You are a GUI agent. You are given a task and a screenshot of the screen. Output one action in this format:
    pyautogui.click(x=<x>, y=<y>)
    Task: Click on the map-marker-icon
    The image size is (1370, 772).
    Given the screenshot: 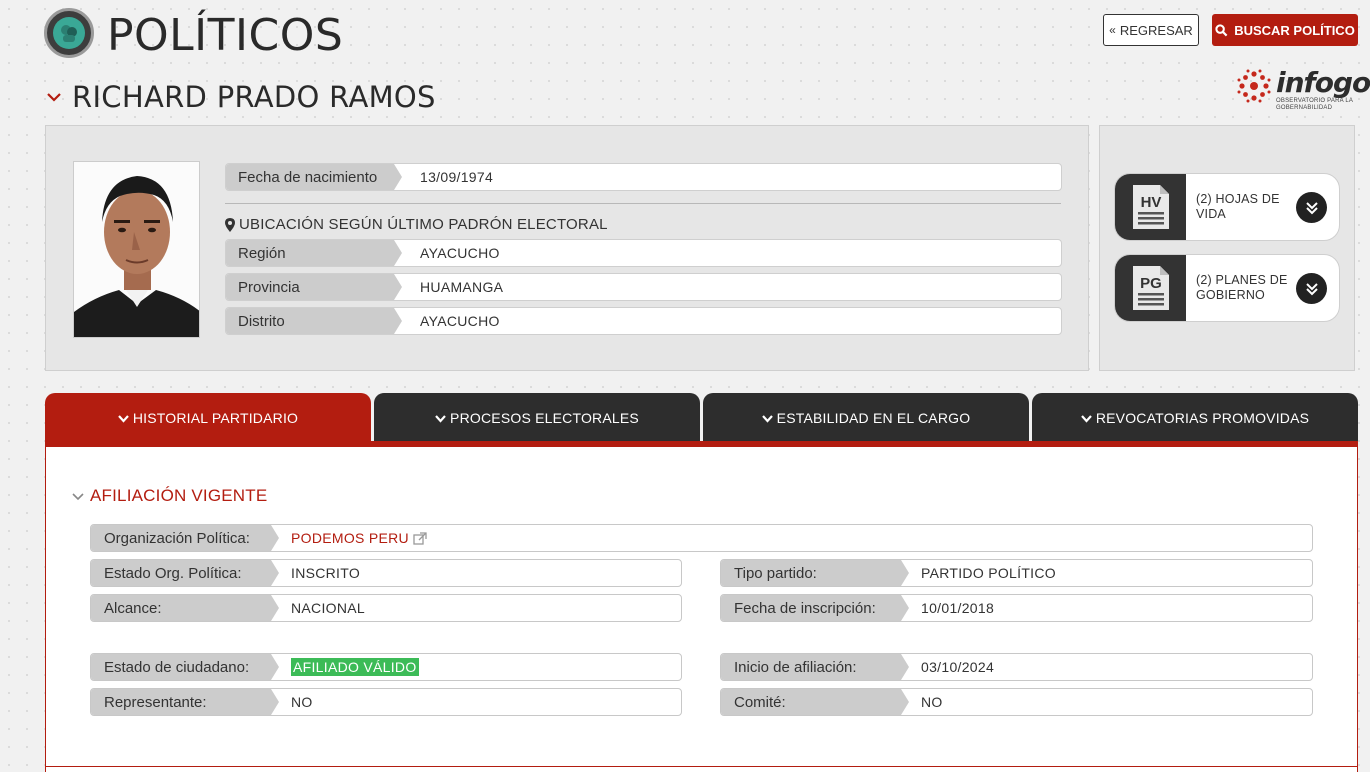 What is the action you would take?
    pyautogui.click(x=230, y=224)
    